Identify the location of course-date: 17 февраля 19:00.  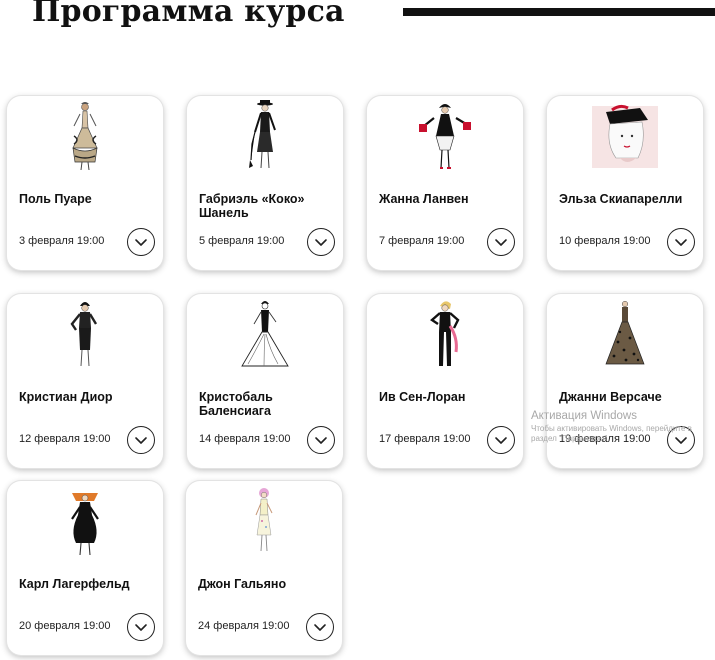
(425, 439).